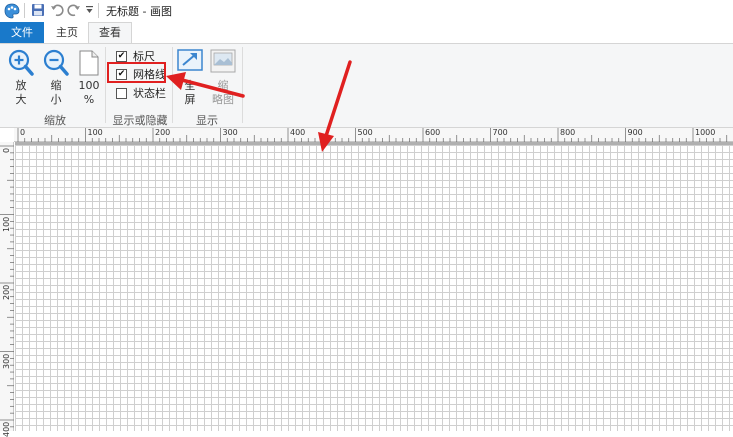  Describe the element at coordinates (67, 32) in the screenshot. I see `tab-home: 主页` at that location.